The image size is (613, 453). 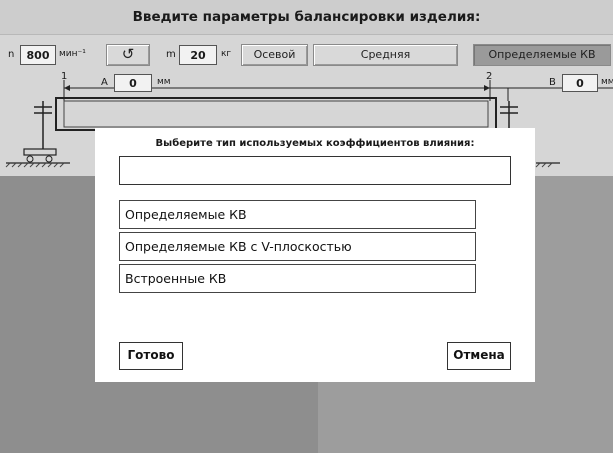 I want to click on option-builtin-coefficients: Встроенные КВ, so click(x=297, y=278).